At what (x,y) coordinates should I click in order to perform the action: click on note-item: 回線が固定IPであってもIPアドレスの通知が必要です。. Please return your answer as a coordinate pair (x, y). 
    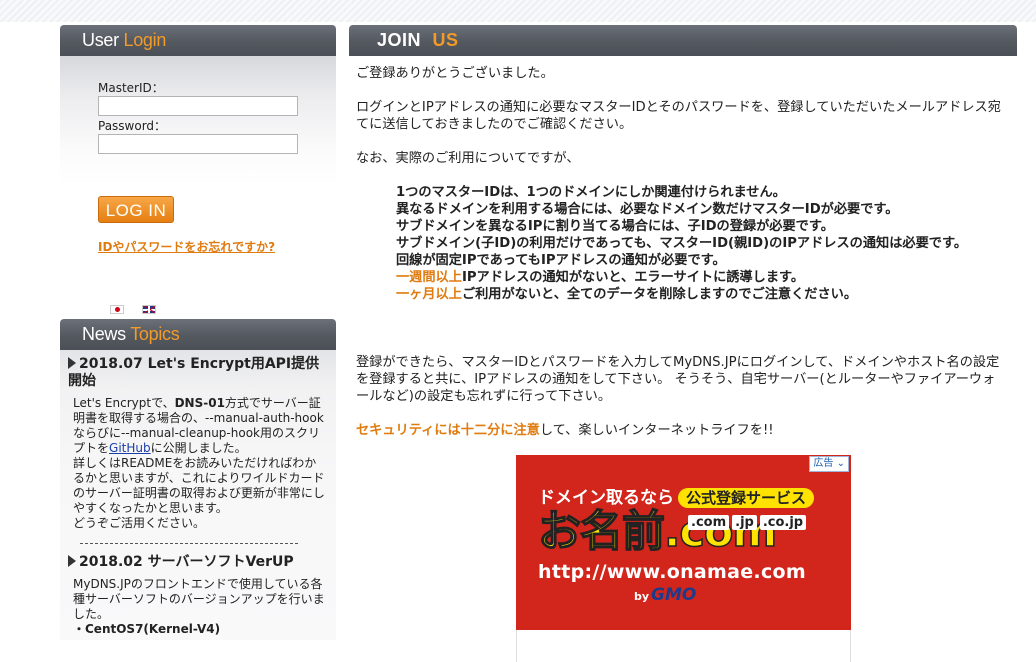
    Looking at the image, I should click on (561, 260).